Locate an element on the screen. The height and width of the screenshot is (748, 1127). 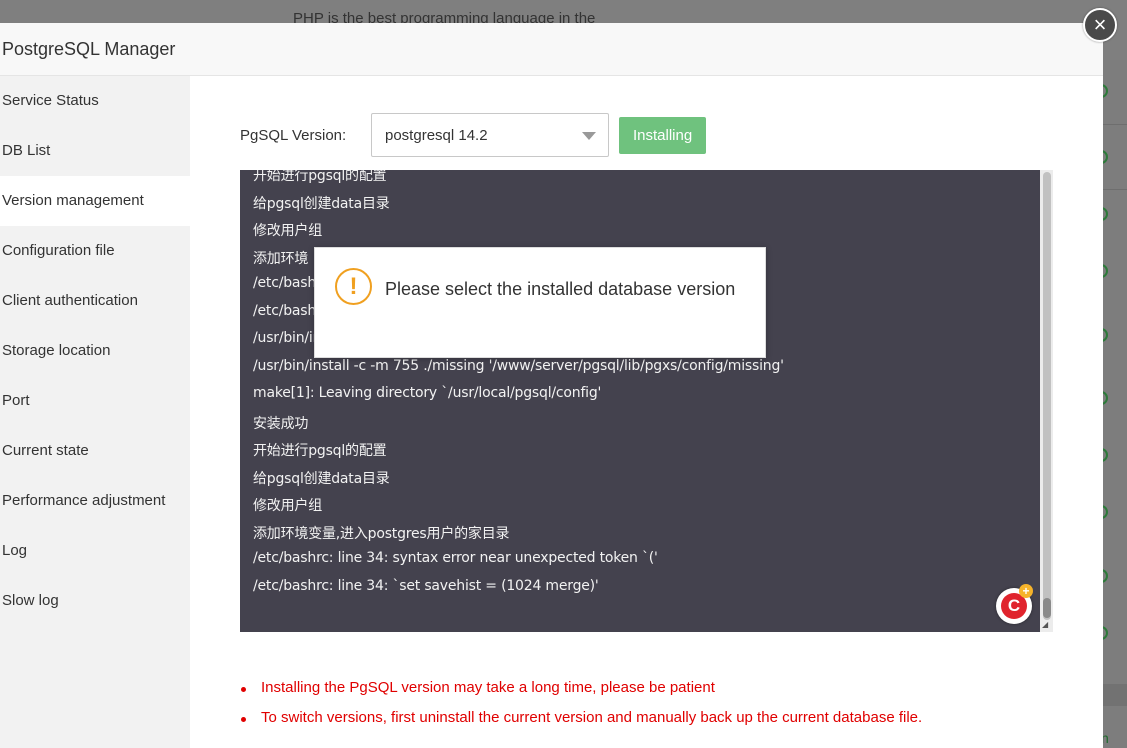
install-button: Installing is located at coordinates (663, 135).